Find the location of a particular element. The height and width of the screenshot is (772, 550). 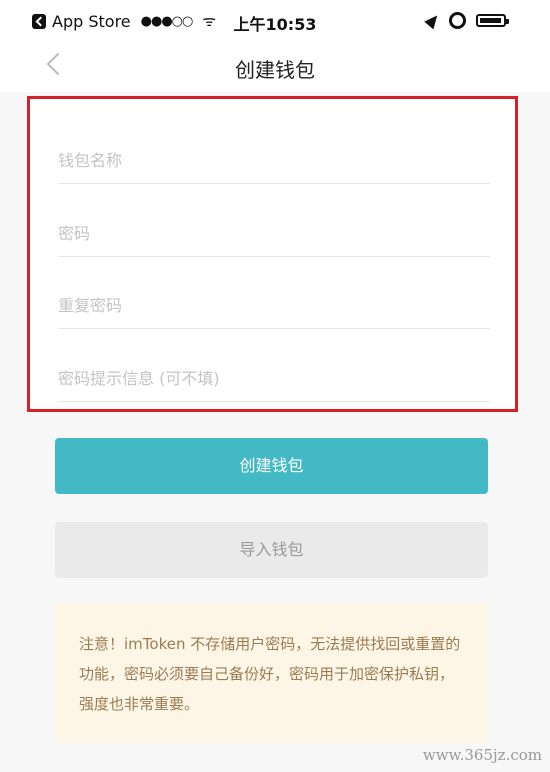

repeat-password-field-row is located at coordinates (274, 298).